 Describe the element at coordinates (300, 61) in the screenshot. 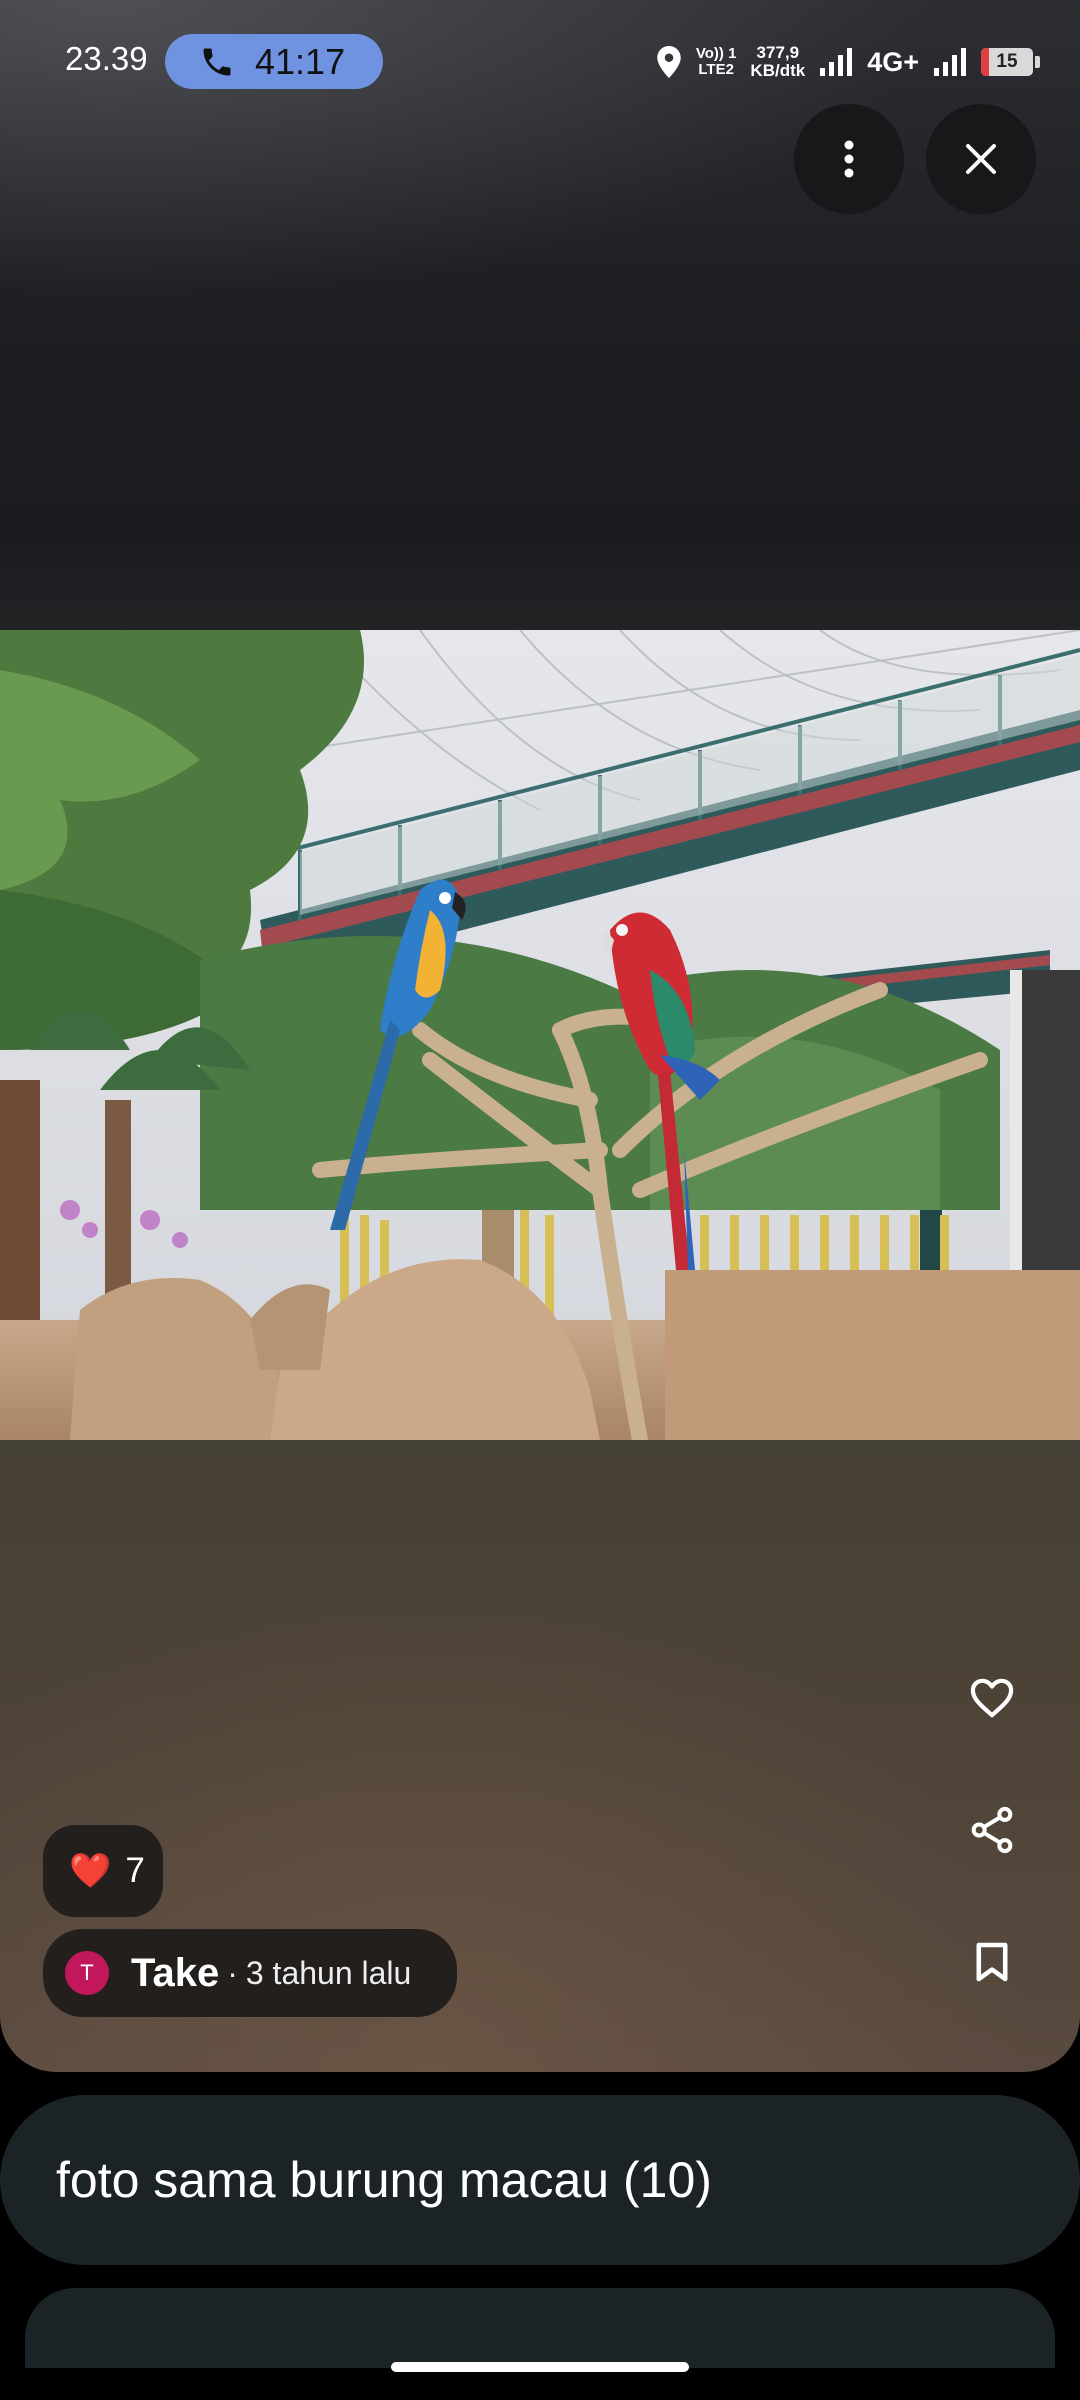

I see `call-timer: 41:17` at that location.